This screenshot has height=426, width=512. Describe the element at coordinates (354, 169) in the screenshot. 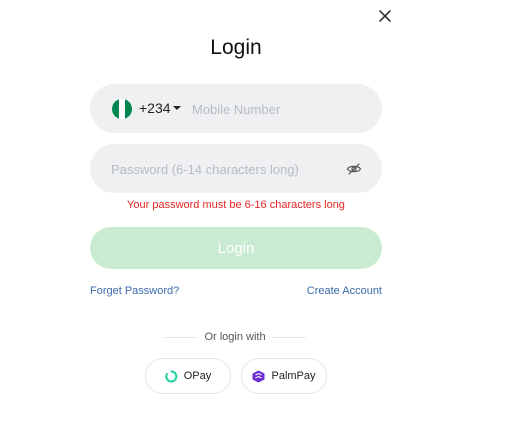

I see `eye-off-icon` at that location.